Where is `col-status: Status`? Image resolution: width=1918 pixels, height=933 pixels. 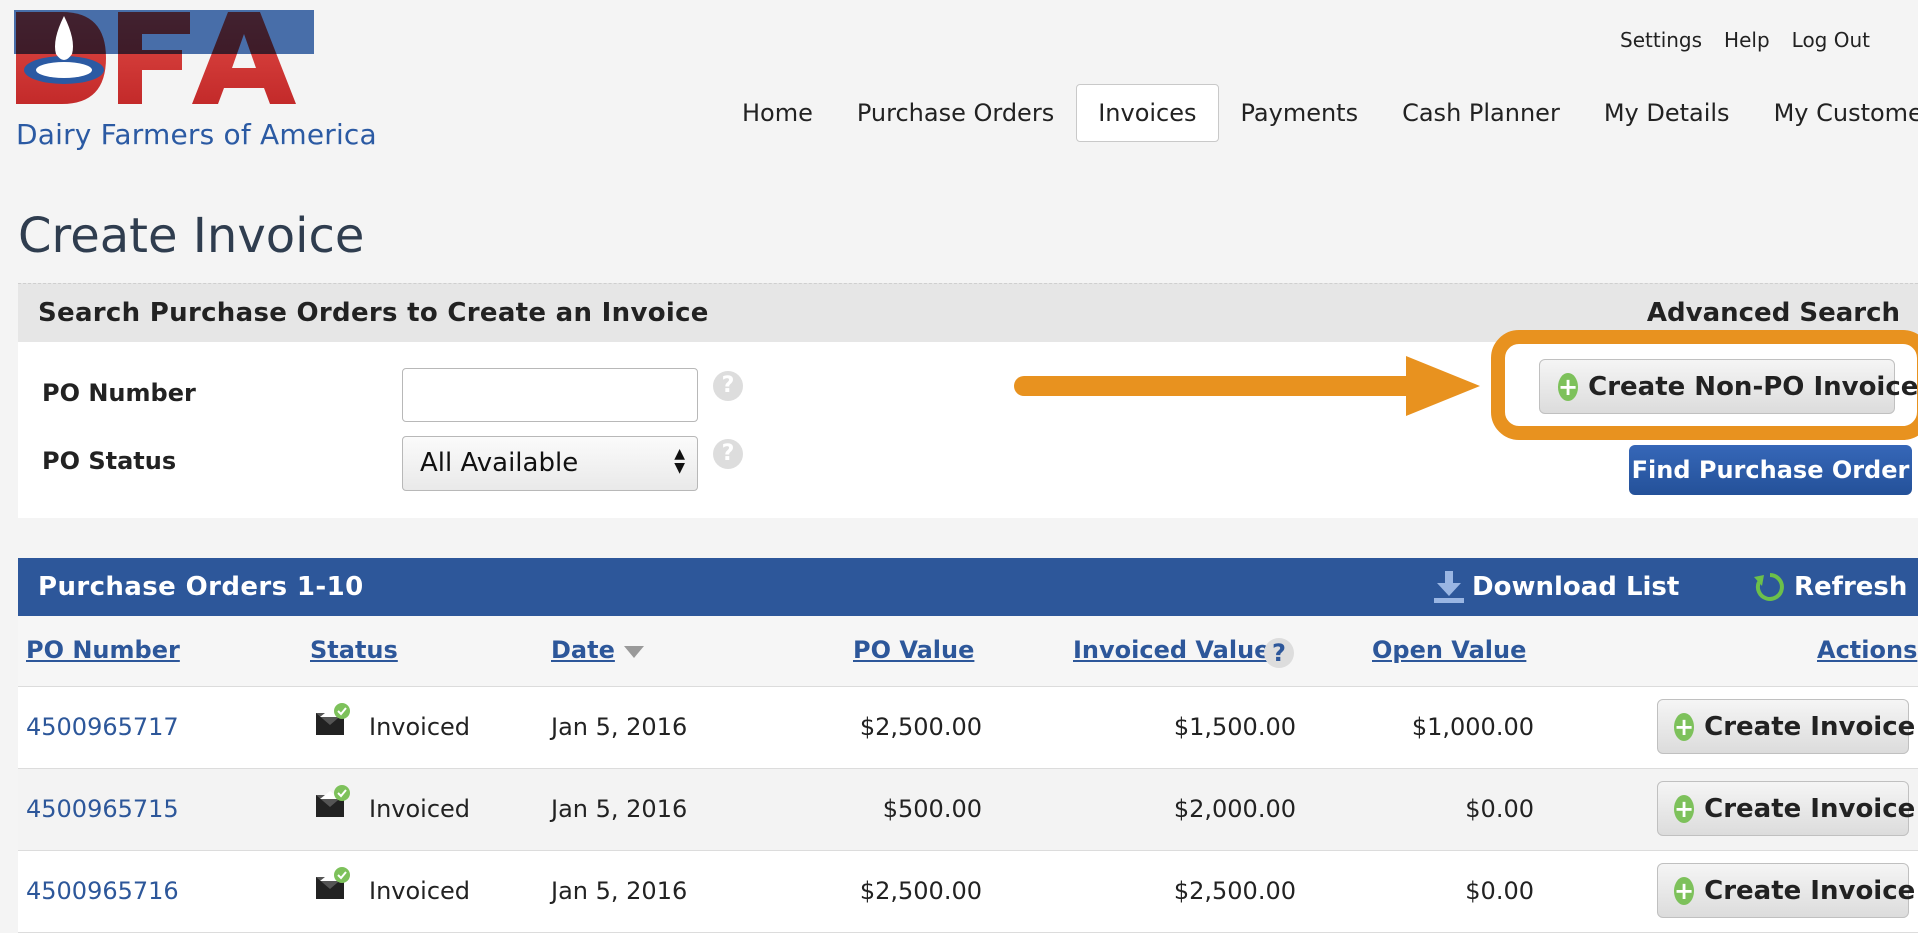
col-status: Status is located at coordinates (354, 650).